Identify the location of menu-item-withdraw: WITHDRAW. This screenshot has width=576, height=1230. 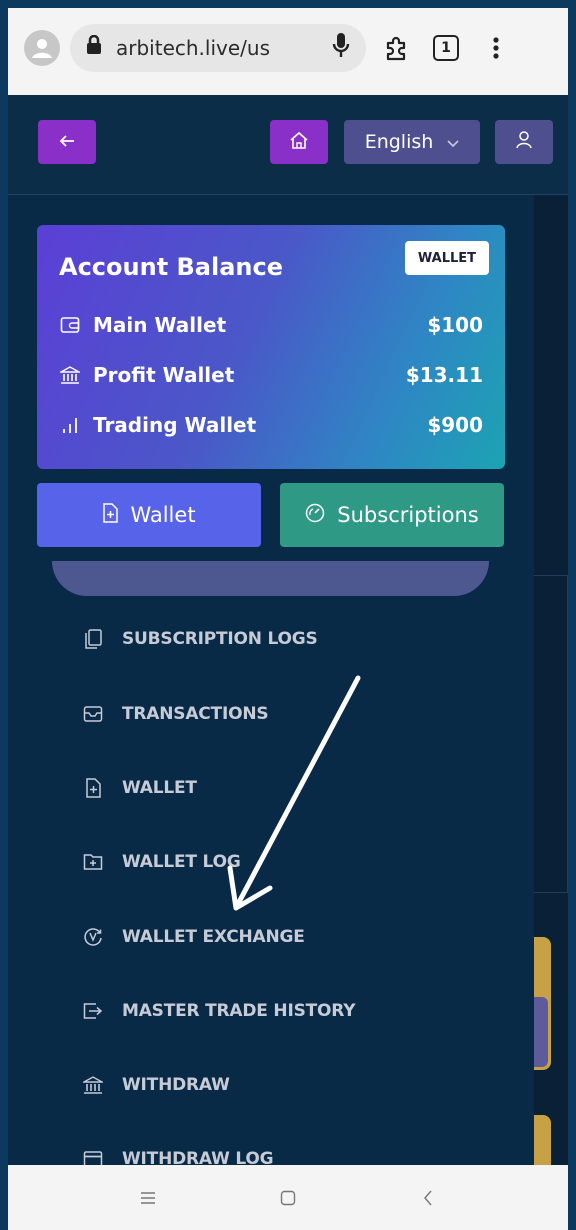
(156, 1085).